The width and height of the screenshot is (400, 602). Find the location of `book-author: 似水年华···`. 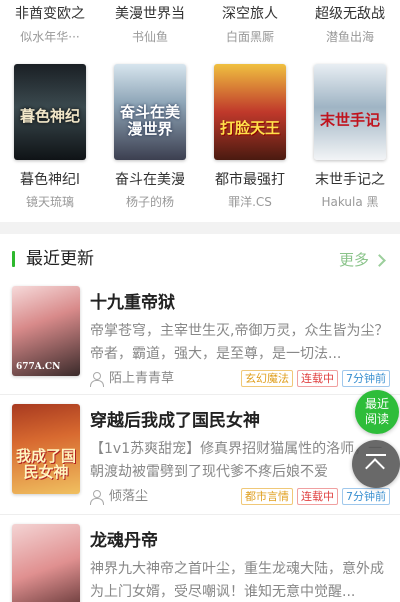

book-author: 似水年华··· is located at coordinates (50, 37).